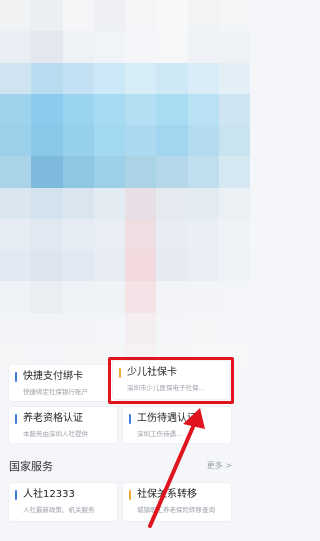 This screenshot has height=541, width=320. What do you see at coordinates (176, 468) in the screenshot?
I see `pointer-arrow-icon` at bounding box center [176, 468].